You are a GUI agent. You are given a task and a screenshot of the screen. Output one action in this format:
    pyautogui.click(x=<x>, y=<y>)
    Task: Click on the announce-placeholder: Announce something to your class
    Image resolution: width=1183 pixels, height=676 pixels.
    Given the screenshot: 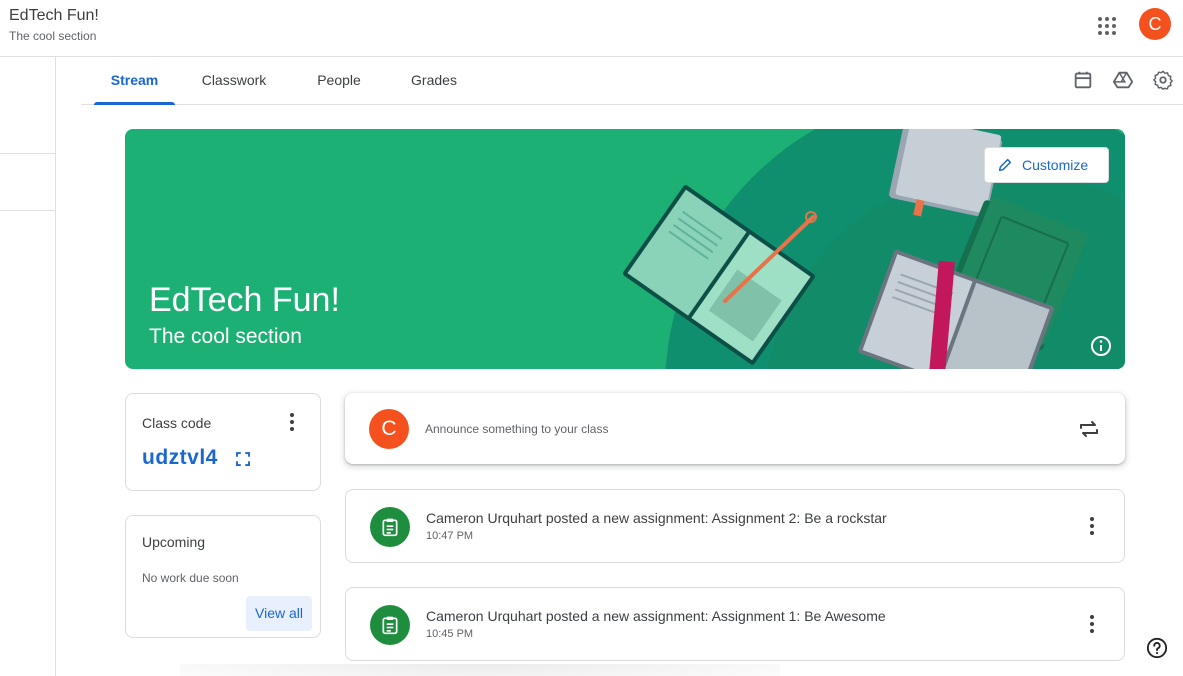 What is the action you would take?
    pyautogui.click(x=516, y=429)
    